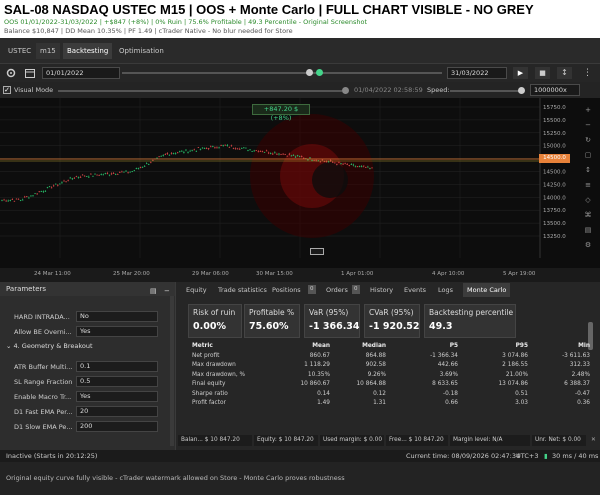 The image size is (600, 495). Describe the element at coordinates (588, 245) in the screenshot. I see `chart-tool-icon: ⚙` at that location.